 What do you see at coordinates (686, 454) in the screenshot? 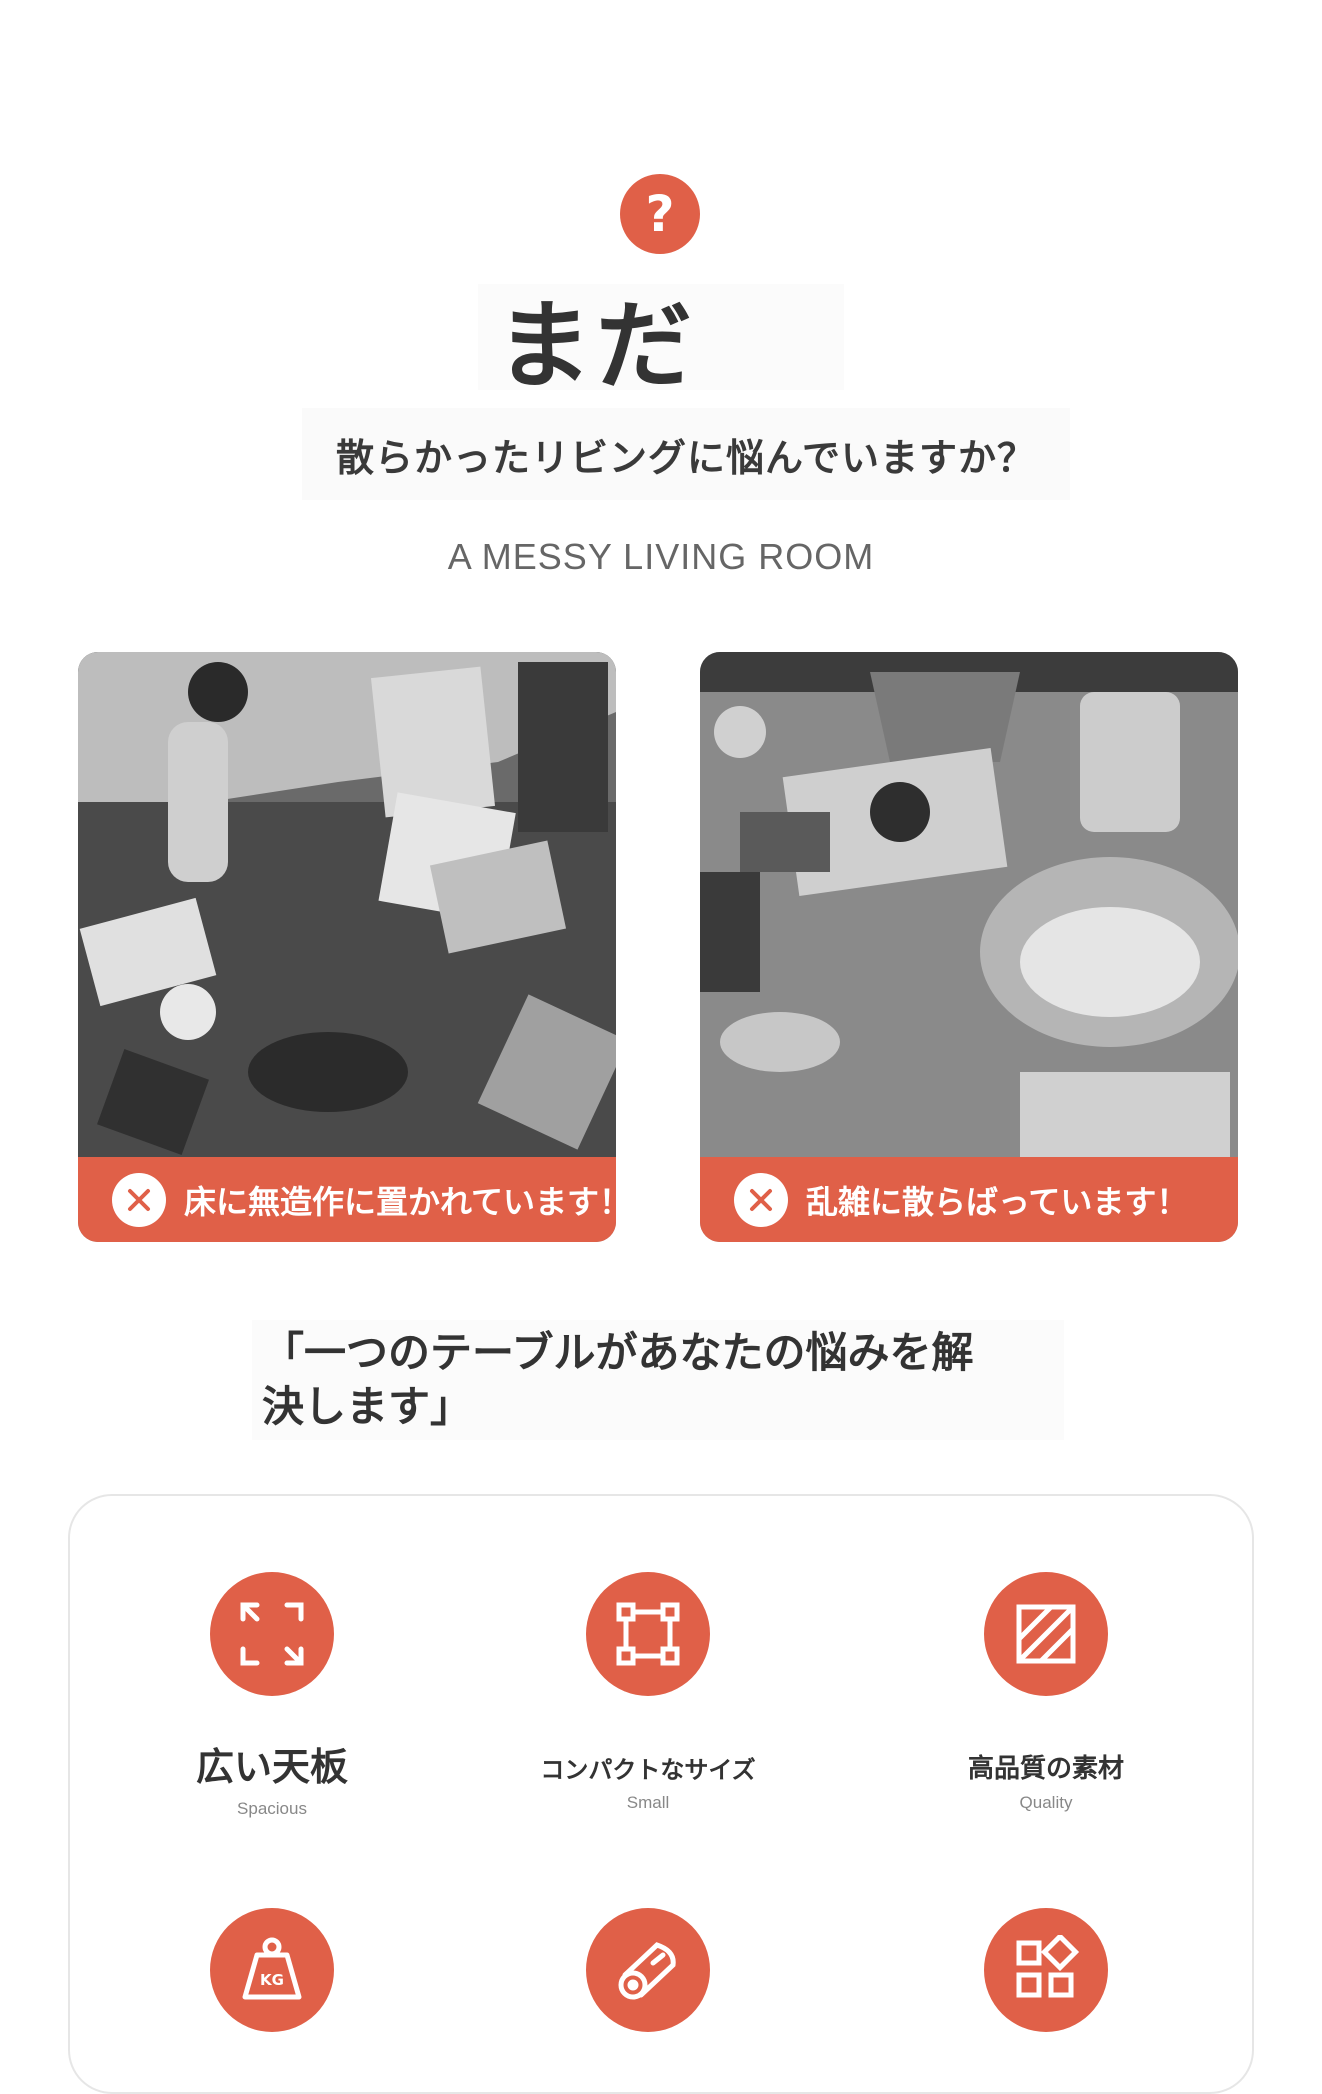
I see `headline-question: 散らかったリビングに悩んでいますか？` at bounding box center [686, 454].